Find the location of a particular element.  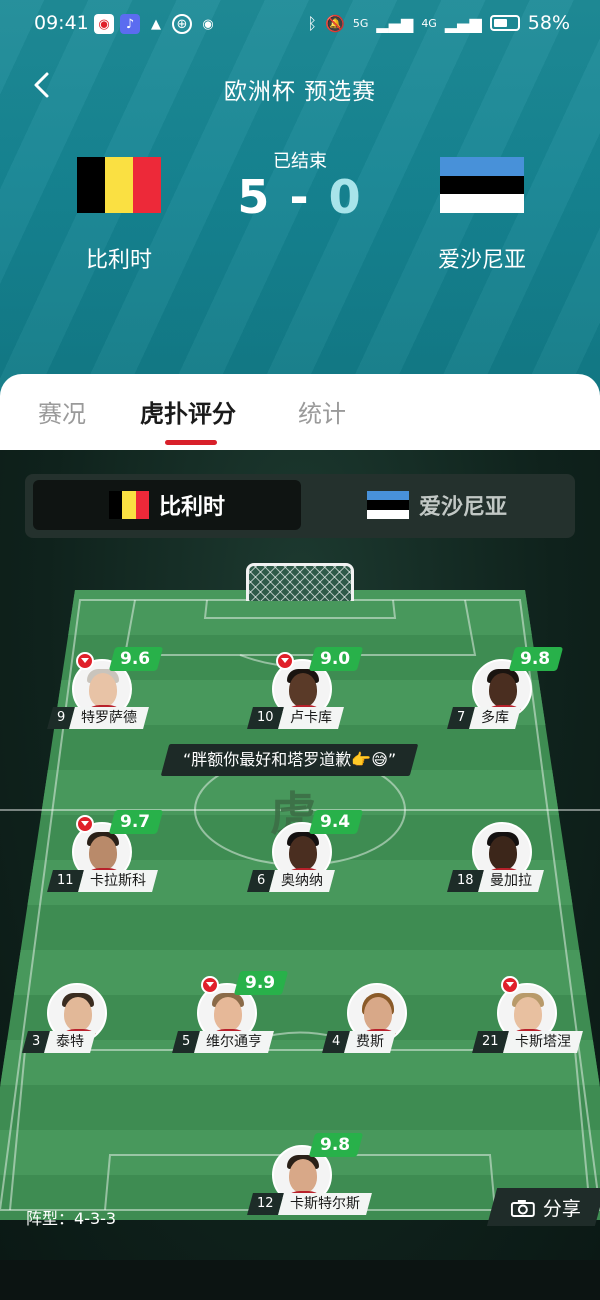

player-name: 卡拉斯科 is located at coordinates (117, 881).